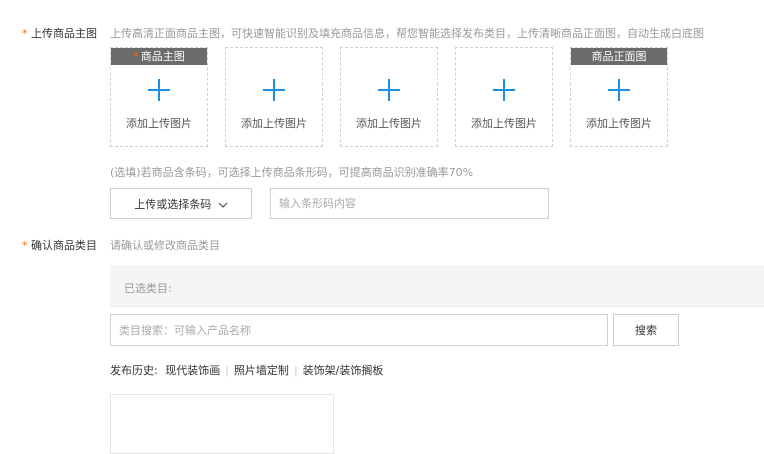 The width and height of the screenshot is (764, 454). What do you see at coordinates (159, 56) in the screenshot?
I see `slot-tag: * 商品主图` at bounding box center [159, 56].